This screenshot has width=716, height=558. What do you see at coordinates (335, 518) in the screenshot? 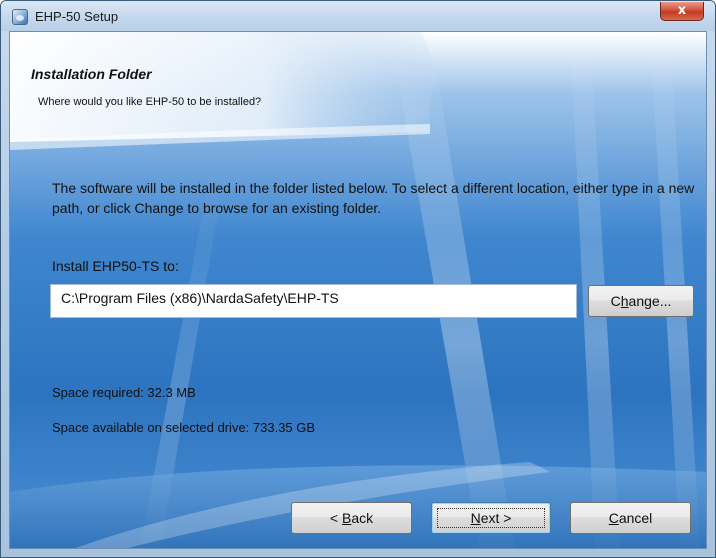
I see `back-button-label-start: <` at bounding box center [335, 518].